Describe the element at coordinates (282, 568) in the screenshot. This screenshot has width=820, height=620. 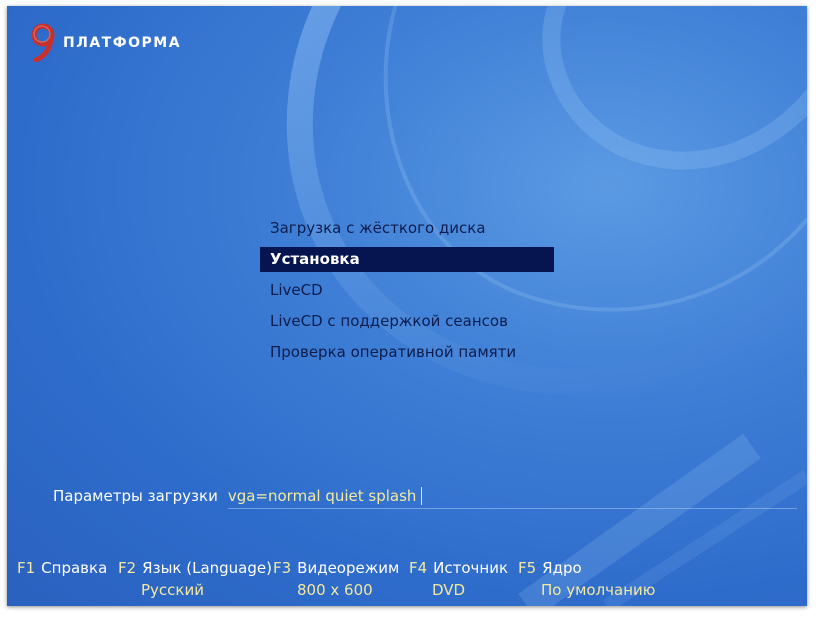
I see `fkey-f3-code: F3` at that location.